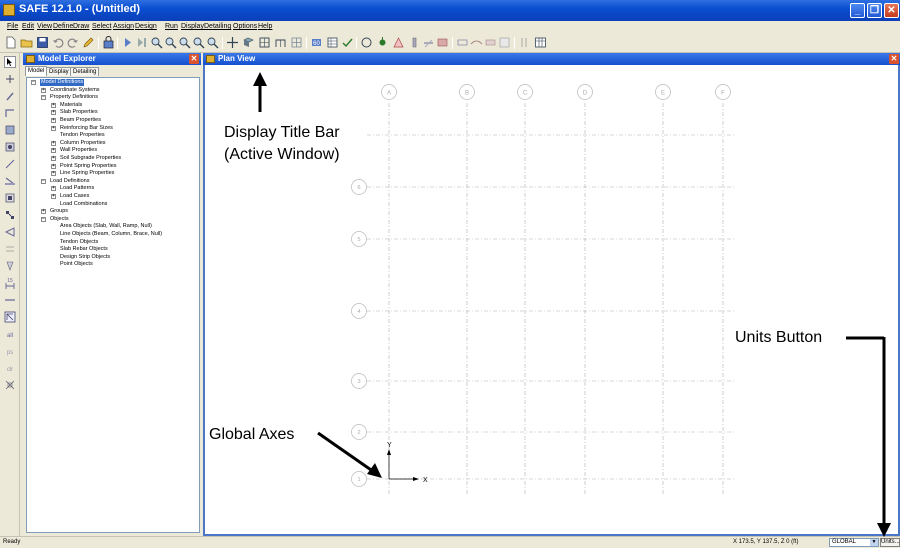  What do you see at coordinates (264, 42) in the screenshot?
I see `view-plan-icon` at bounding box center [264, 42].